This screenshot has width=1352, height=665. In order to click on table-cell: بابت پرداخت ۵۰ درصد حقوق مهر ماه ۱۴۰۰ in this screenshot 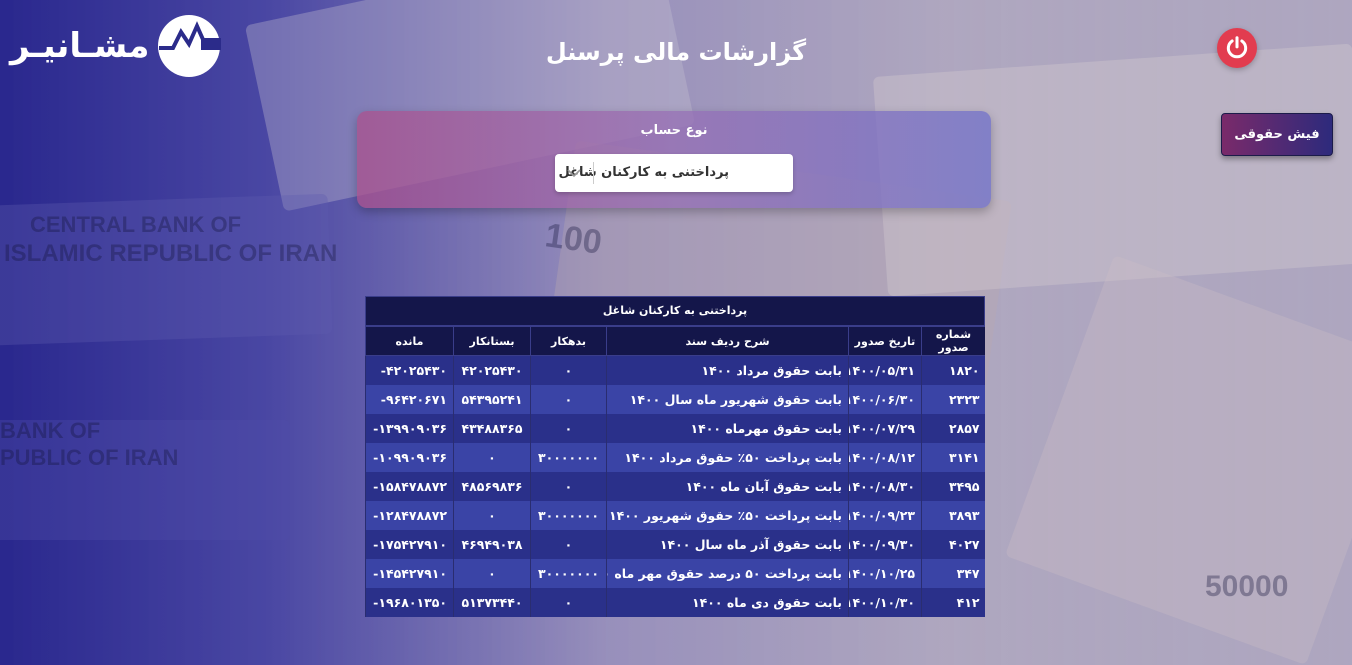, I will do `click(727, 573)`.